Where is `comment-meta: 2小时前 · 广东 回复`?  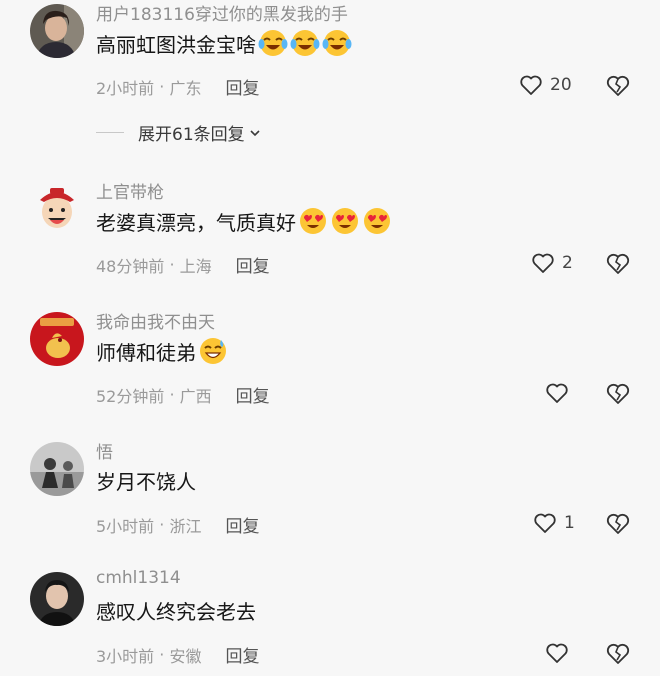
comment-meta: 2小时前 · 广东 回复 is located at coordinates (177, 86).